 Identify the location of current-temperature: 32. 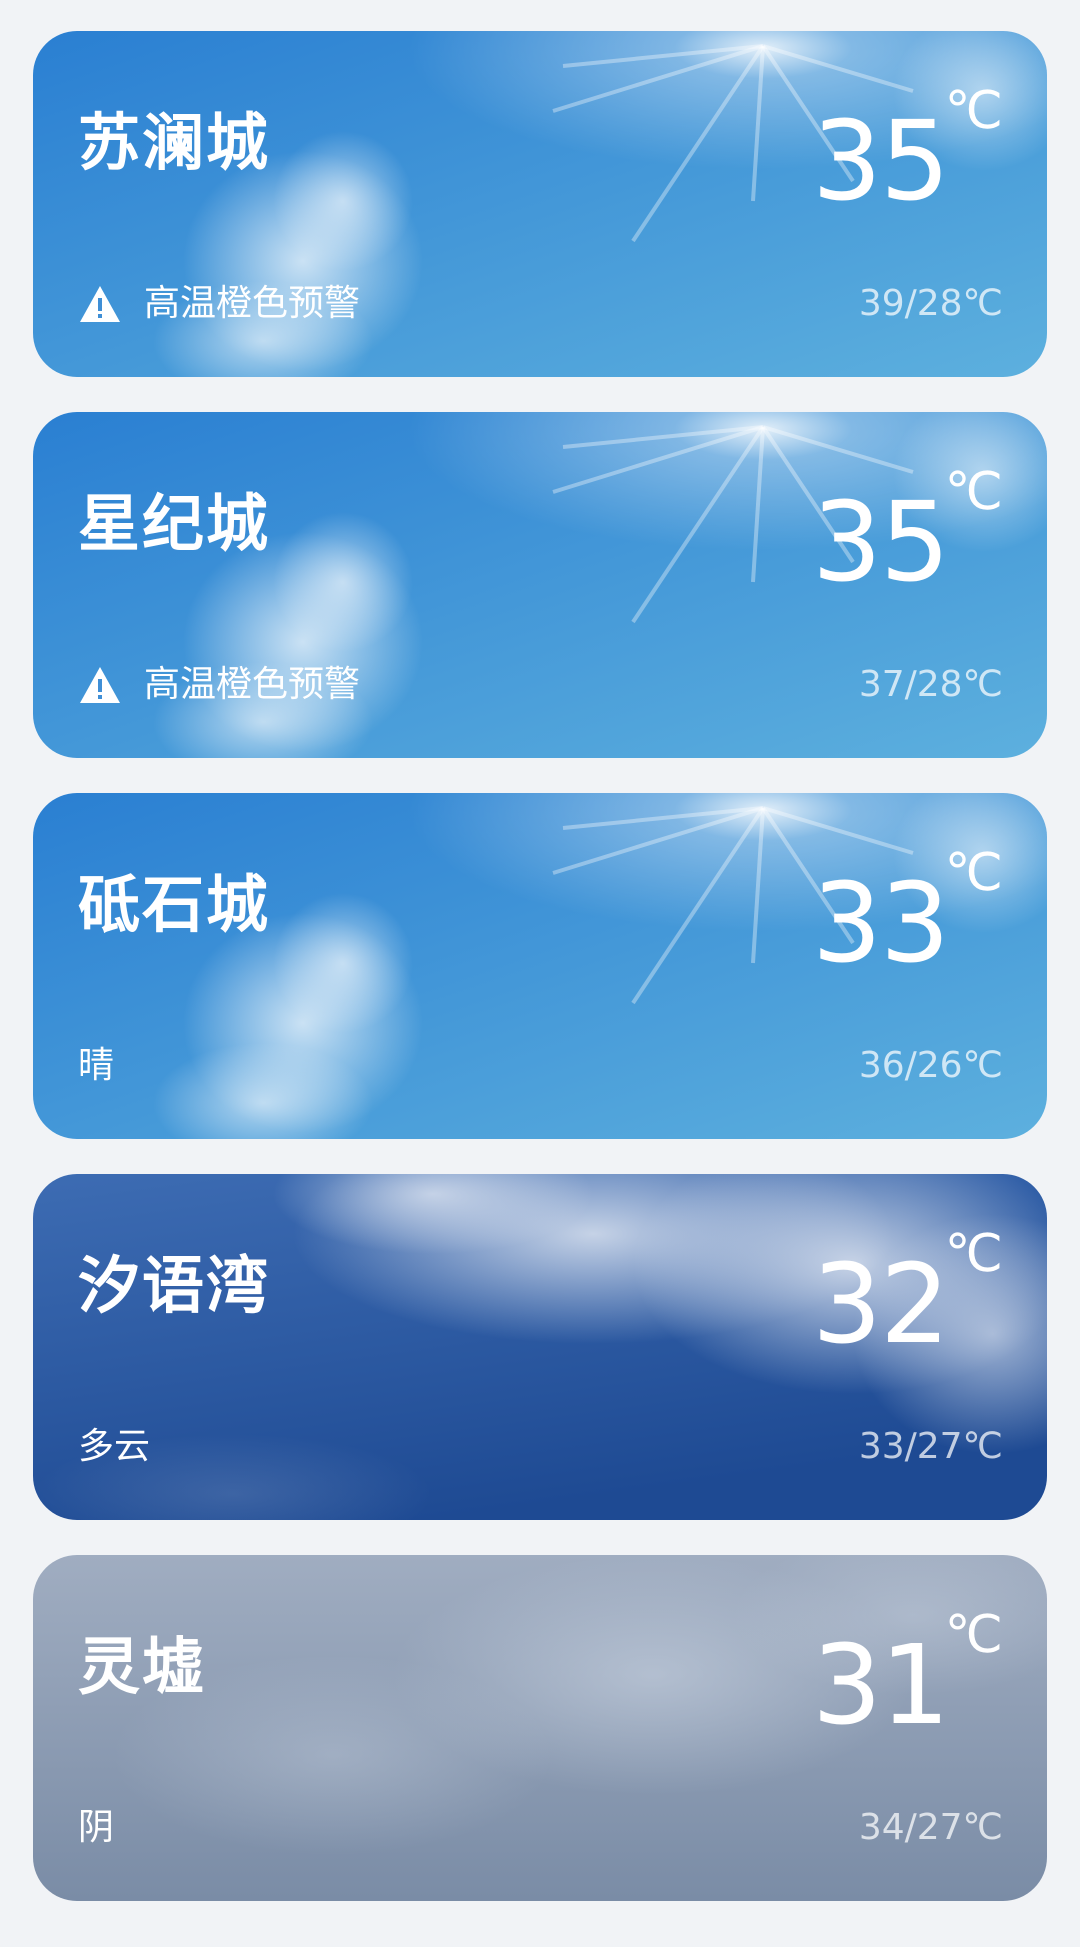
(881, 1304).